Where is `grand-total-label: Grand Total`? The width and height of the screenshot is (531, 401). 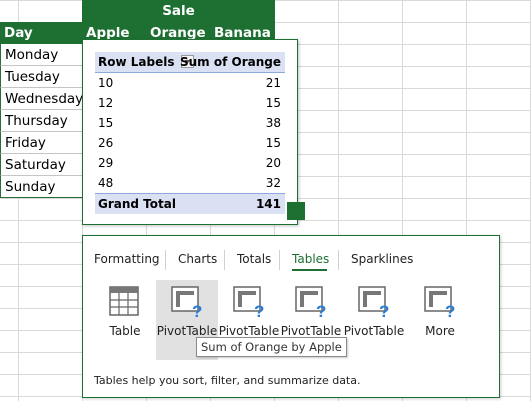 grand-total-label: Grand Total is located at coordinates (137, 204).